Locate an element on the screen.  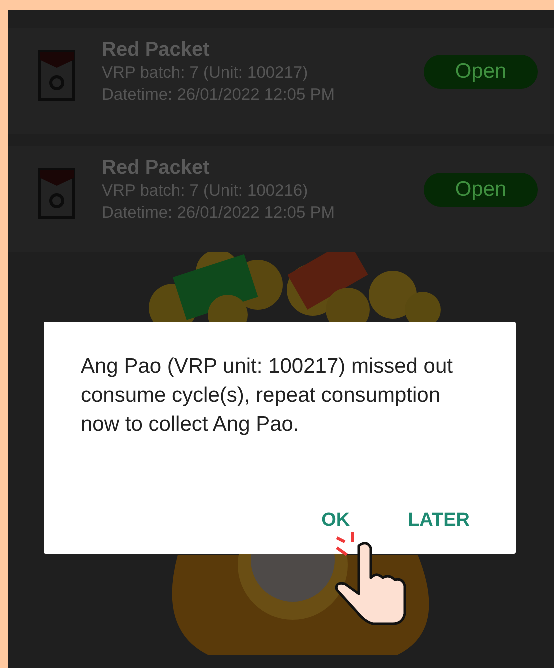
dialog-button: LATER is located at coordinates (439, 521).